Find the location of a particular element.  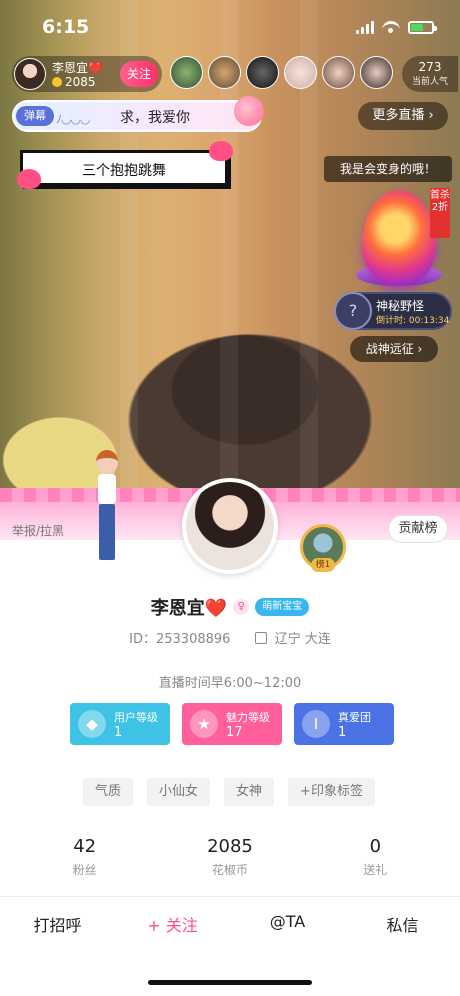

building-icon is located at coordinates (260, 638).